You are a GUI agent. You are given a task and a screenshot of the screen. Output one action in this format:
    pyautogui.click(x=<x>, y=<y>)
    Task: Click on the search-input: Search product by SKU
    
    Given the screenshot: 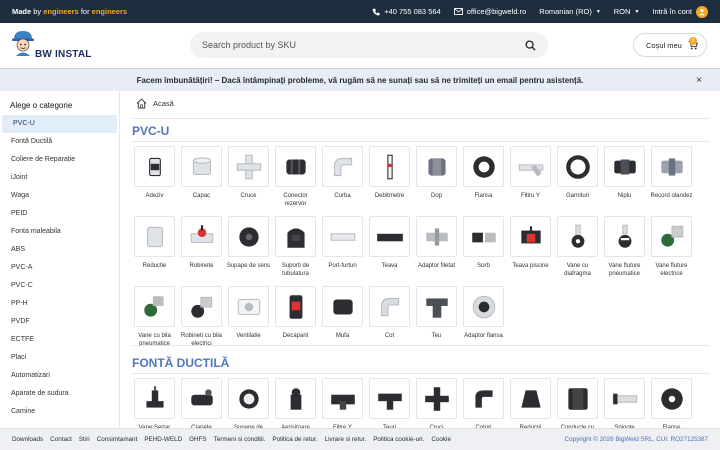 What is the action you would take?
    pyautogui.click(x=249, y=45)
    